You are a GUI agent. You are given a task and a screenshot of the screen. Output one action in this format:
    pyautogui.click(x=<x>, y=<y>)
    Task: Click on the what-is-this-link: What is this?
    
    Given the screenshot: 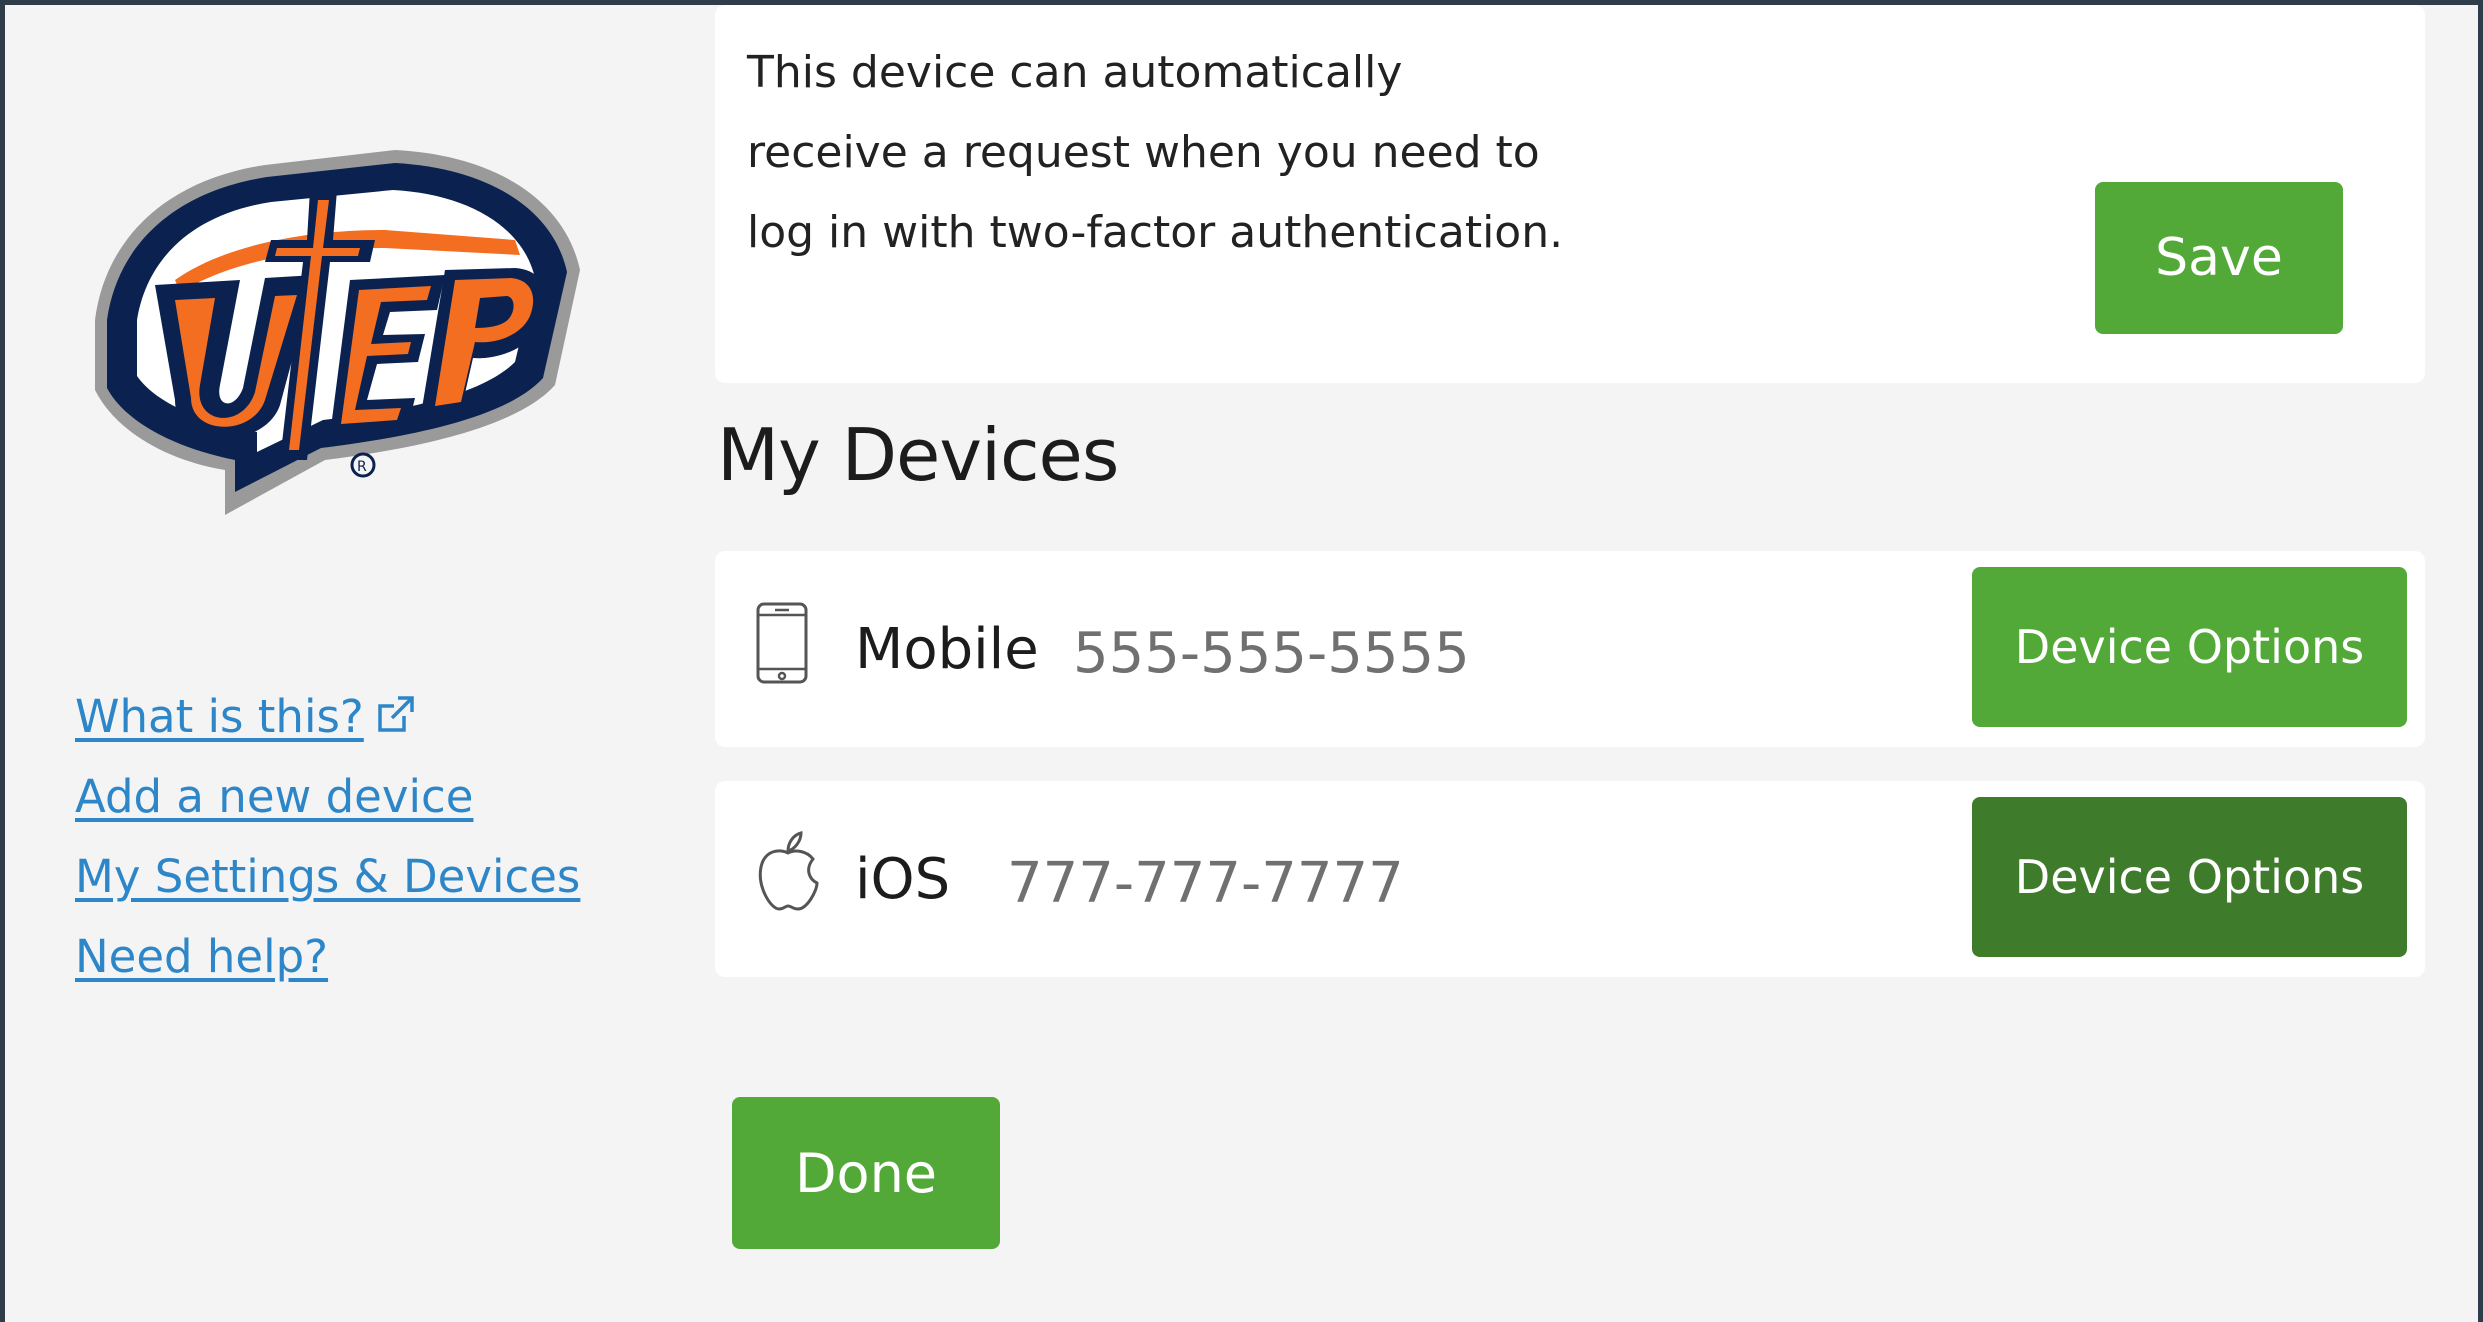 What is the action you would take?
    pyautogui.click(x=327, y=717)
    